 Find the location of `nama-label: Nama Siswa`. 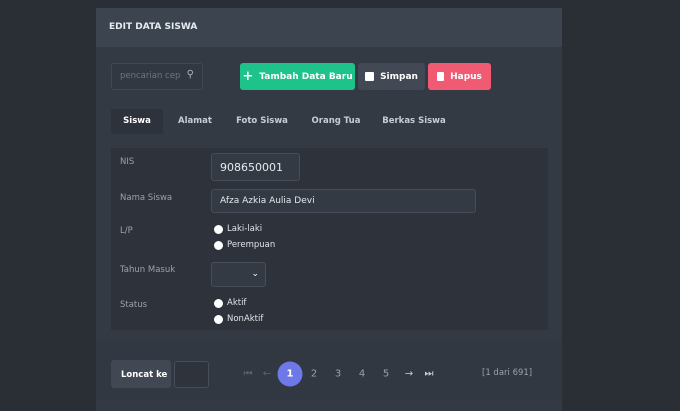

nama-label: Nama Siswa is located at coordinates (146, 198).